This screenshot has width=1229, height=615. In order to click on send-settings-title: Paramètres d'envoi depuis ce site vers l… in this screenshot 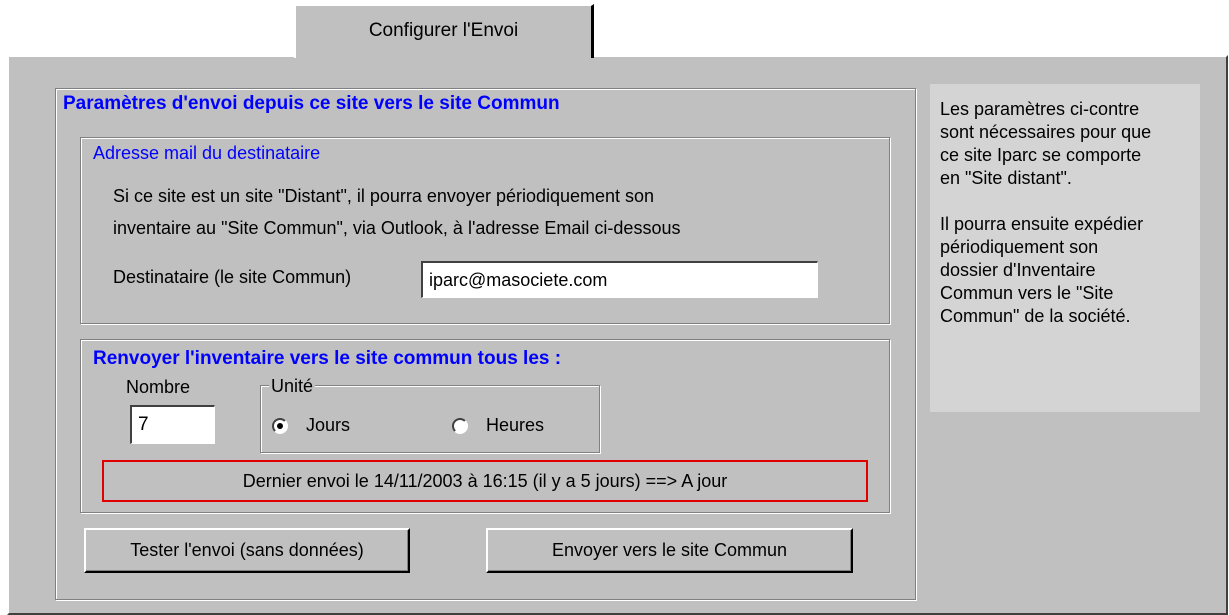, I will do `click(311, 103)`.